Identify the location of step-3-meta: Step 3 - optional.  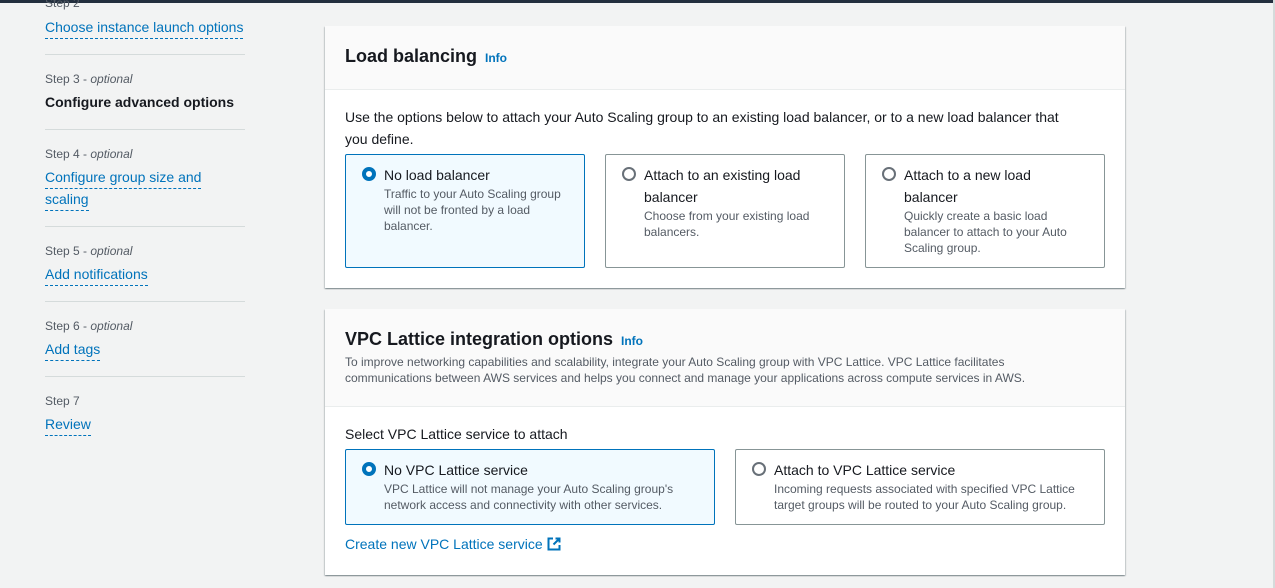
(89, 79).